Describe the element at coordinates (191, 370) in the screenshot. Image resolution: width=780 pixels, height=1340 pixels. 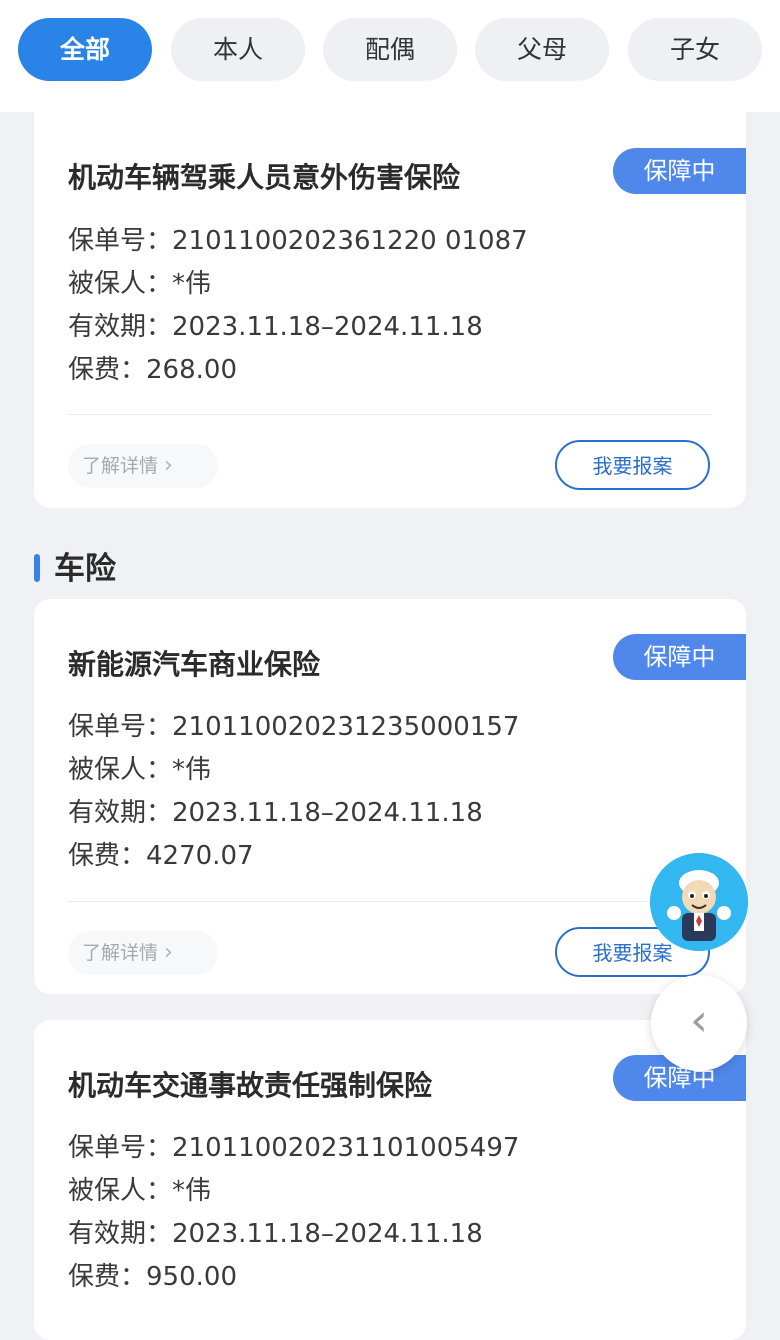
I see `premium-value: 268.00` at that location.